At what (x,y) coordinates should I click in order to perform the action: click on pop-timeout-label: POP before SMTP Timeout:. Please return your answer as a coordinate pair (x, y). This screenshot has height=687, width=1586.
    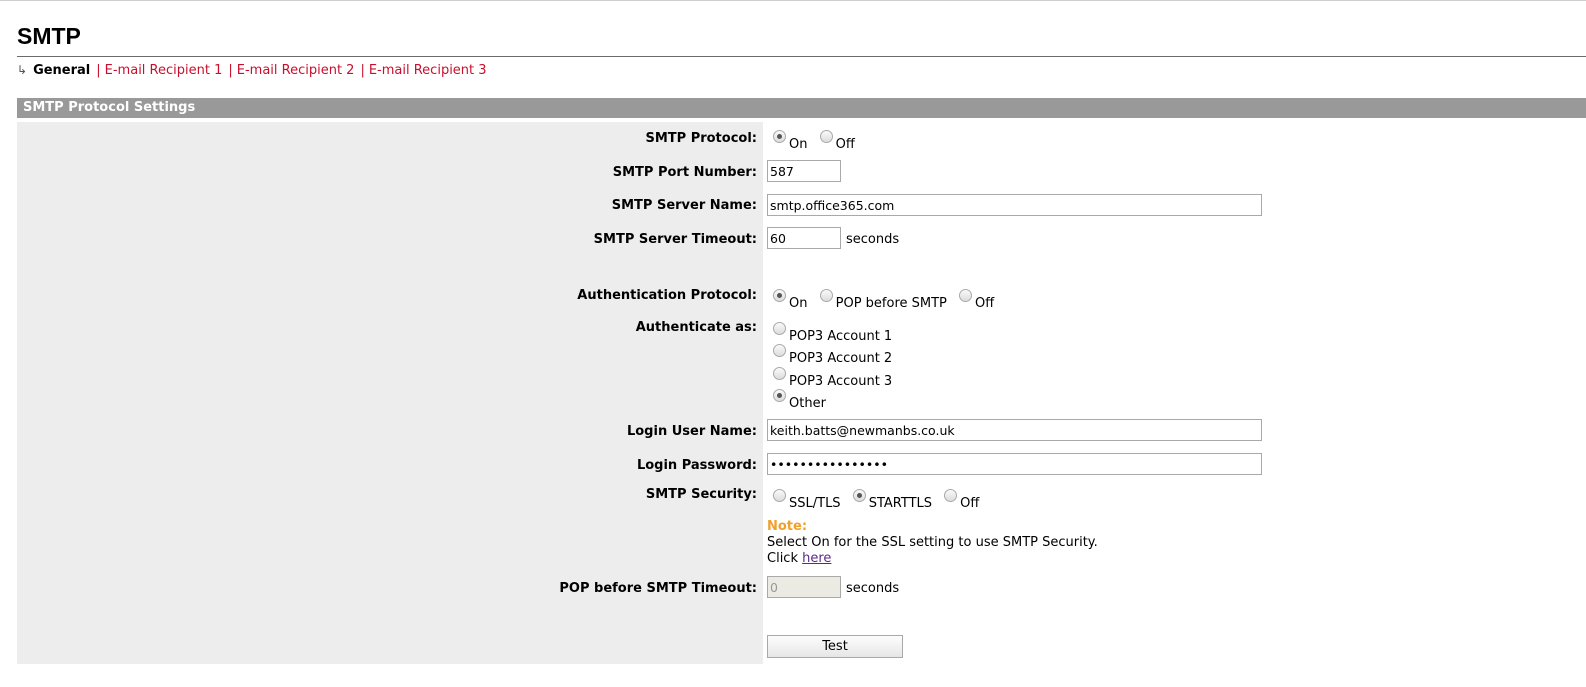
    Looking at the image, I should click on (658, 588).